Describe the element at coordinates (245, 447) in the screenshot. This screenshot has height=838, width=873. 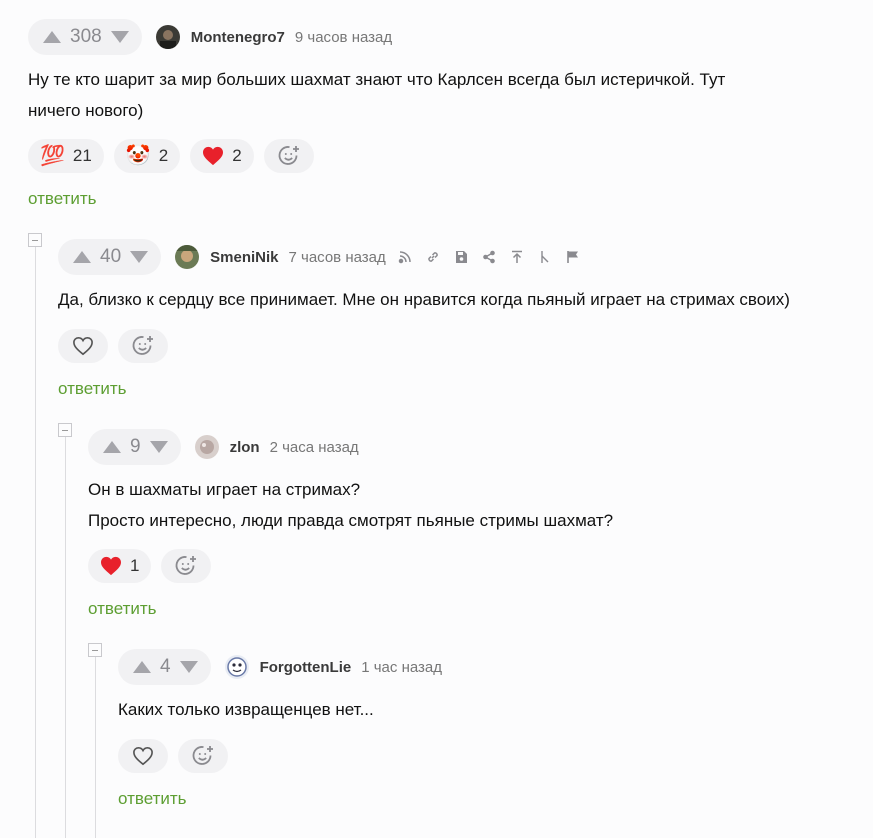
I see `author-name: zlon` at that location.